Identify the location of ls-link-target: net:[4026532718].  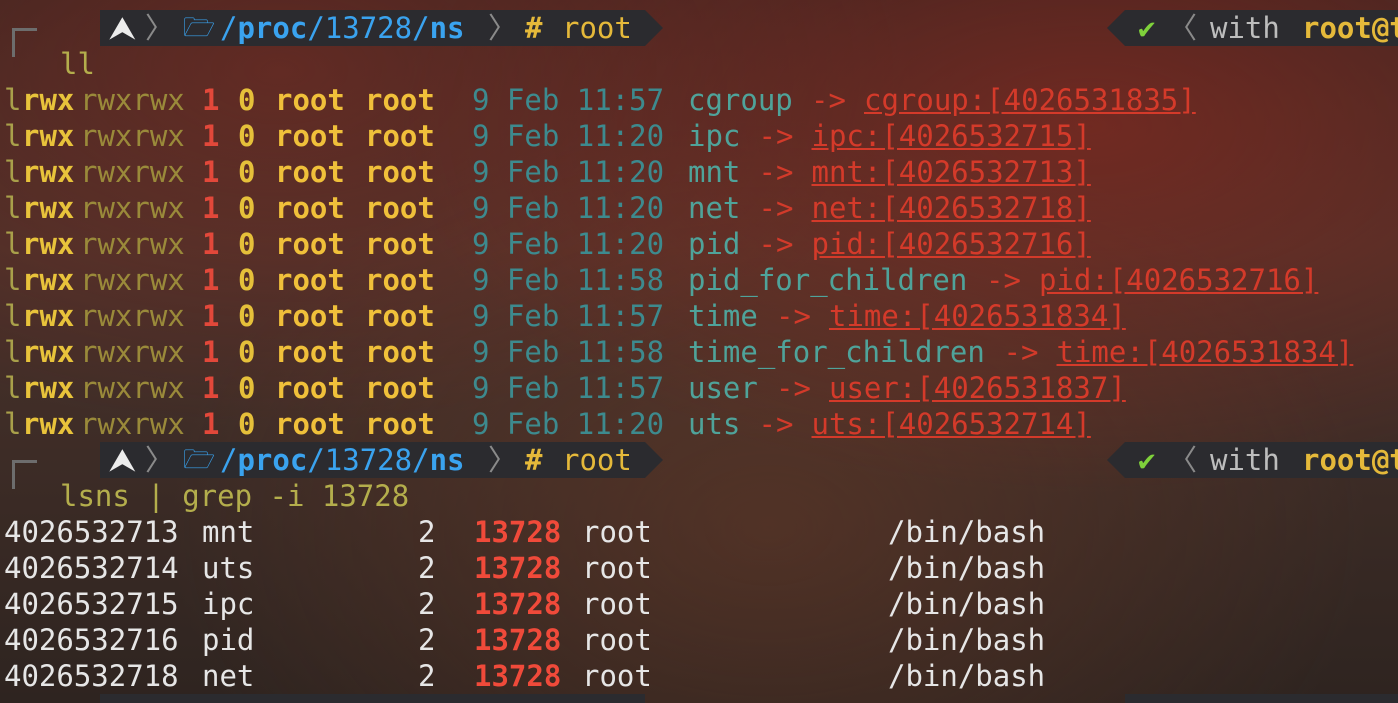
(951, 208).